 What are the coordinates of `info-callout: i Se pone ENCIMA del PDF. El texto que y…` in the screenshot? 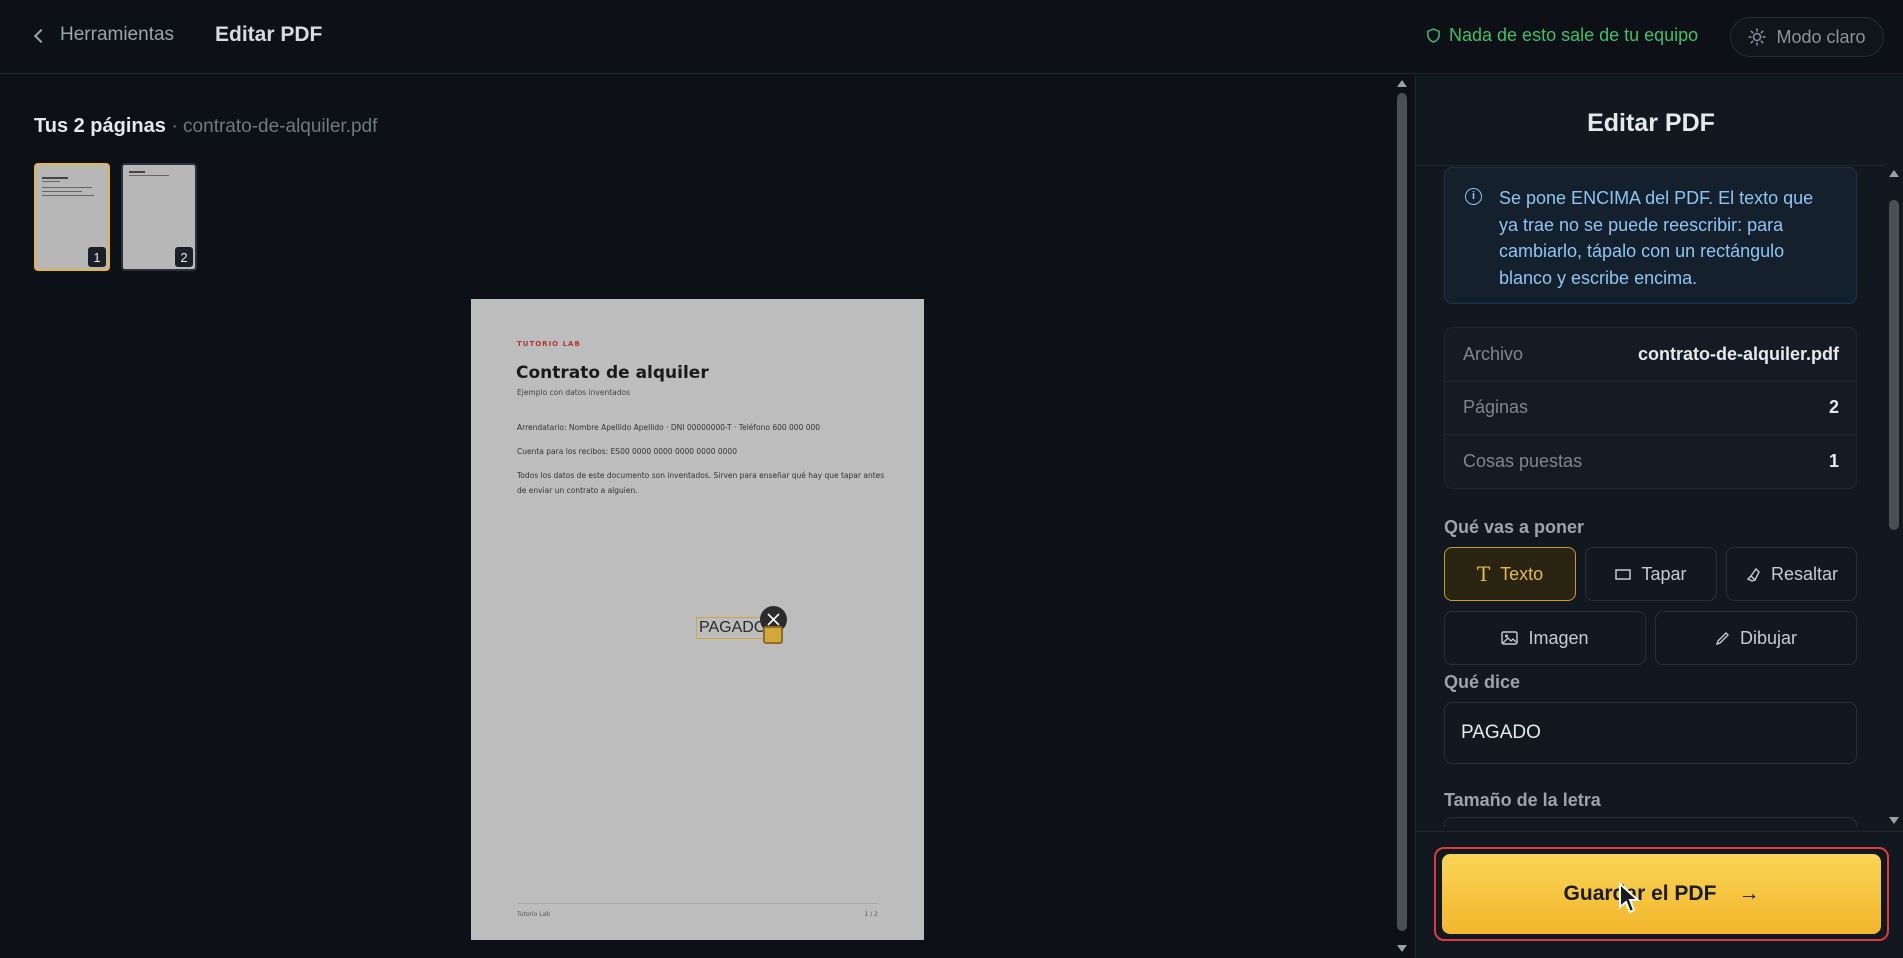 It's located at (1650, 235).